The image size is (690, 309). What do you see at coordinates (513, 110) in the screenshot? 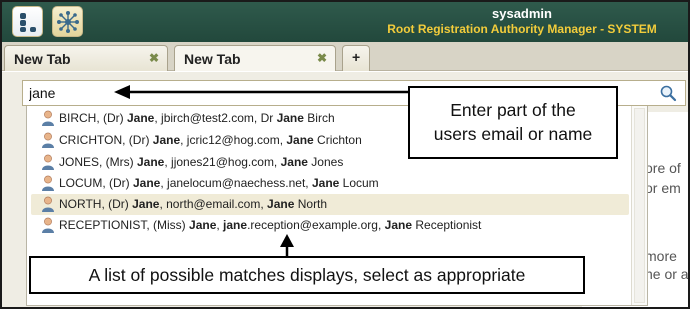
I see `callout-line: Enter part of the` at bounding box center [513, 110].